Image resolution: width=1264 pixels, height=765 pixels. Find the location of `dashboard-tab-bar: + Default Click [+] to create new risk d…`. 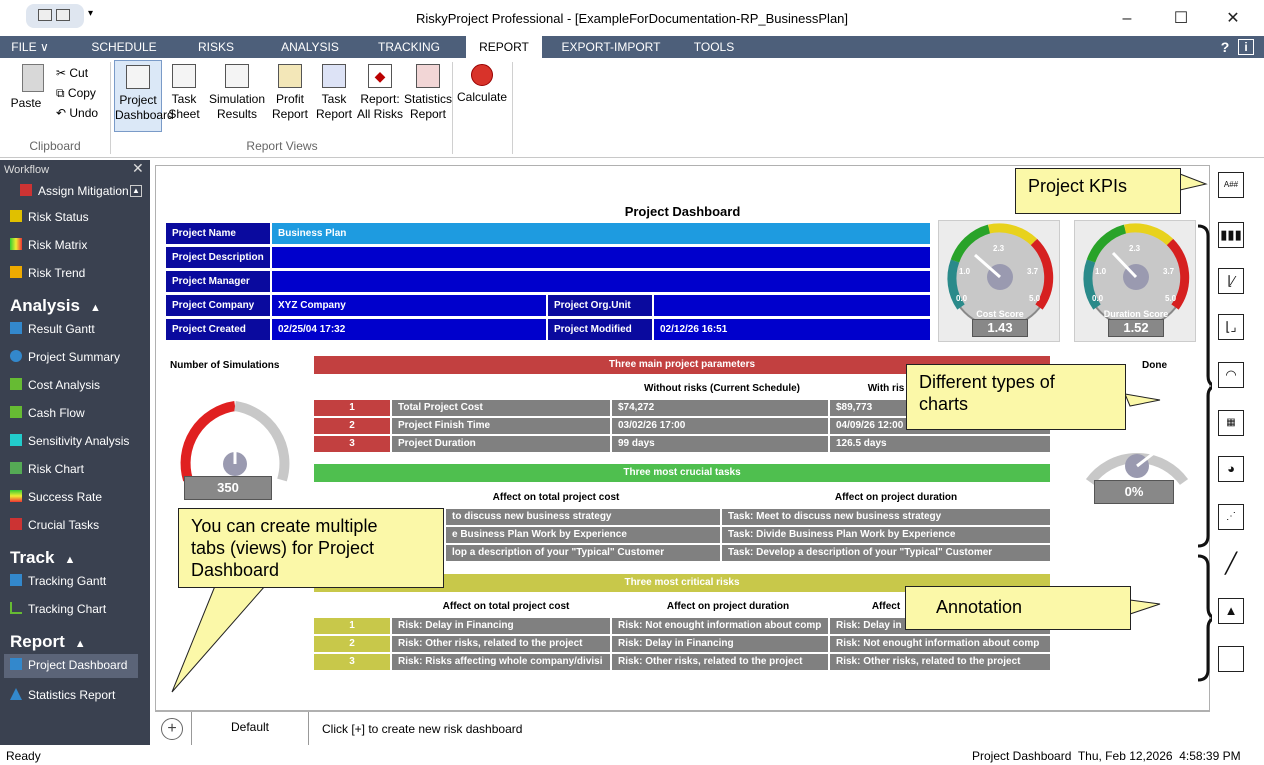

dashboard-tab-bar: + Default Click [+] to create new risk d… is located at coordinates (682, 728).